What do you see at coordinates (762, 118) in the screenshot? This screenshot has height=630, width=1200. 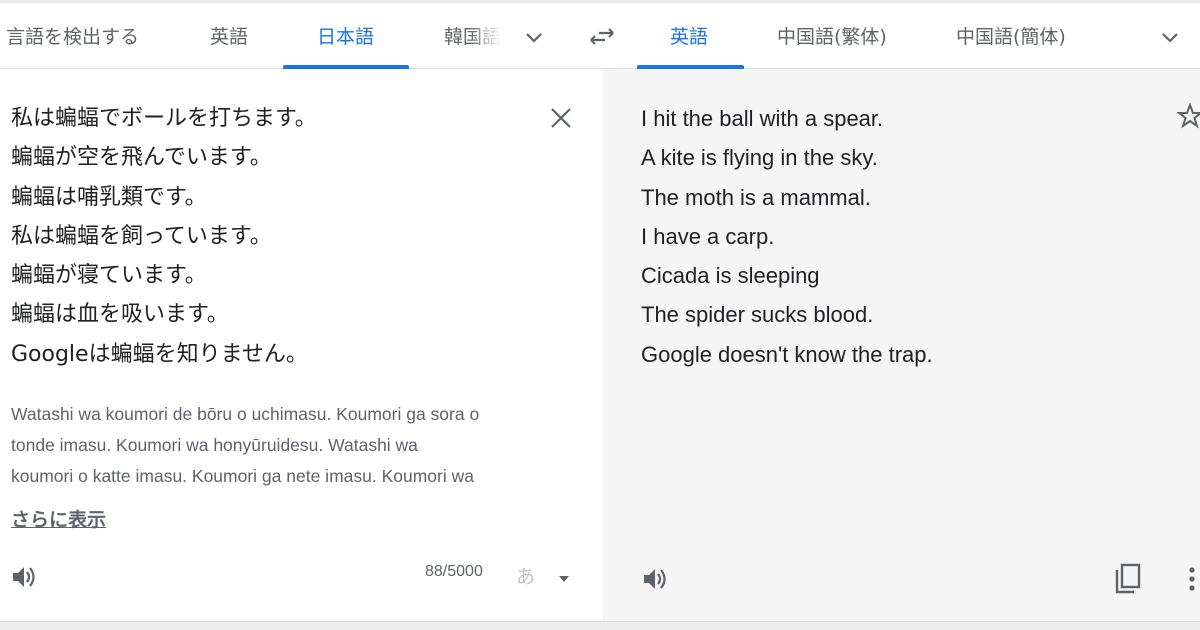 I see `translation-line: I hit the ball with a spear.` at bounding box center [762, 118].